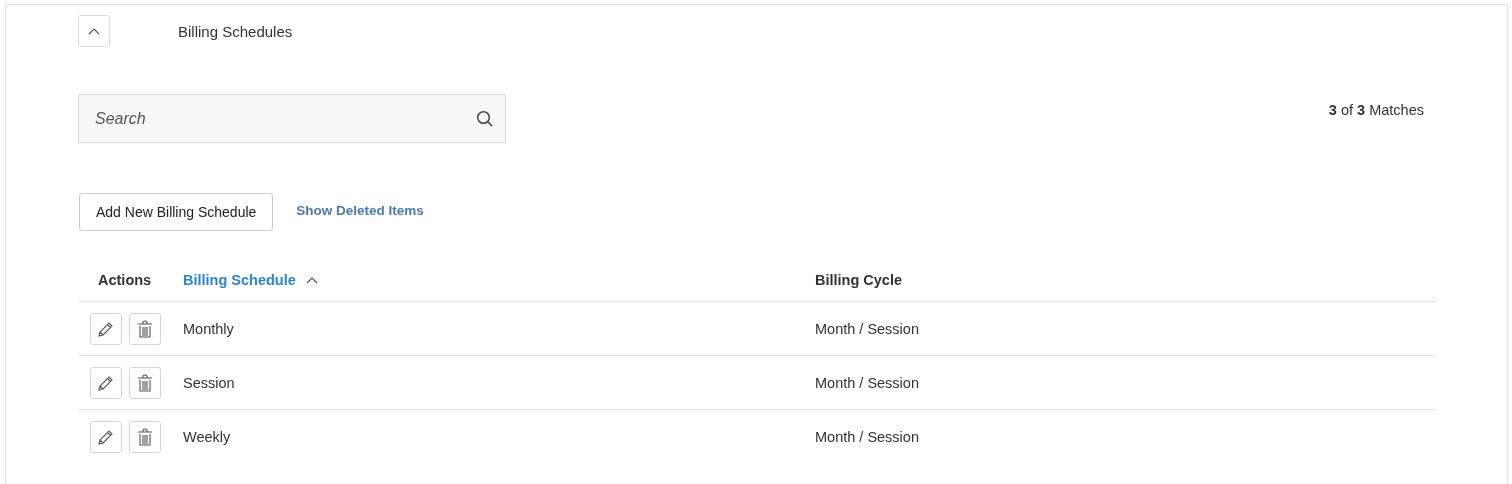  What do you see at coordinates (209, 382) in the screenshot?
I see `table-cell: Session` at bounding box center [209, 382].